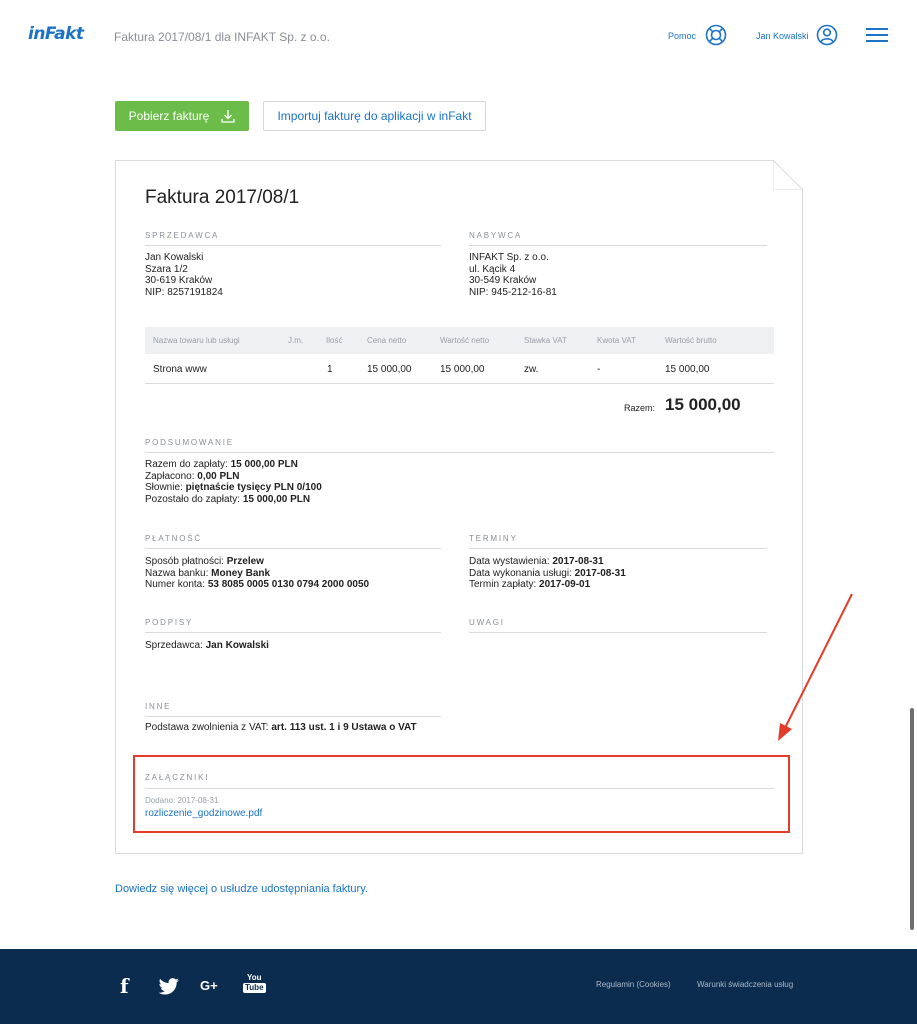  I want to click on payment-label: PŁATNOŚĆ, so click(173, 538).